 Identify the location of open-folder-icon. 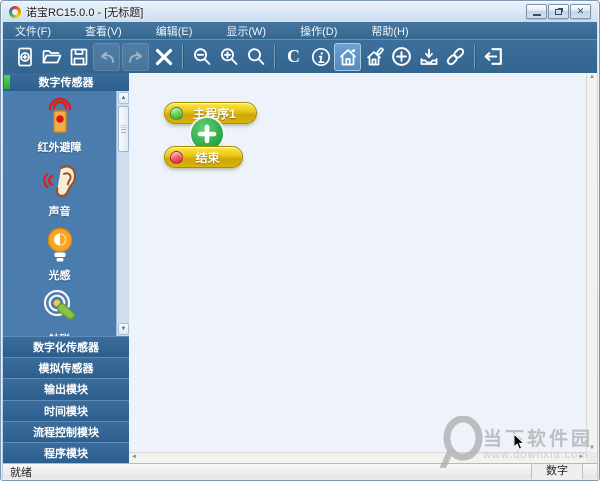
(51, 56).